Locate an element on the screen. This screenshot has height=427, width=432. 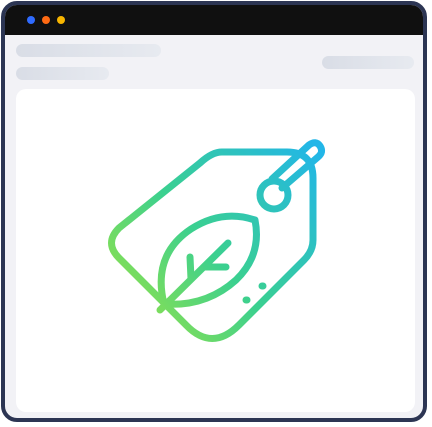
minimize-dot-icon is located at coordinates (46, 20).